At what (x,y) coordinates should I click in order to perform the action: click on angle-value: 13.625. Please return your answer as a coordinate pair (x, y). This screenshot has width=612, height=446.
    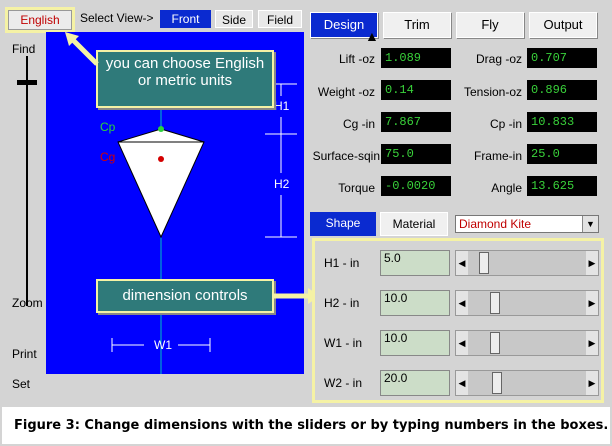
    Looking at the image, I should click on (562, 186).